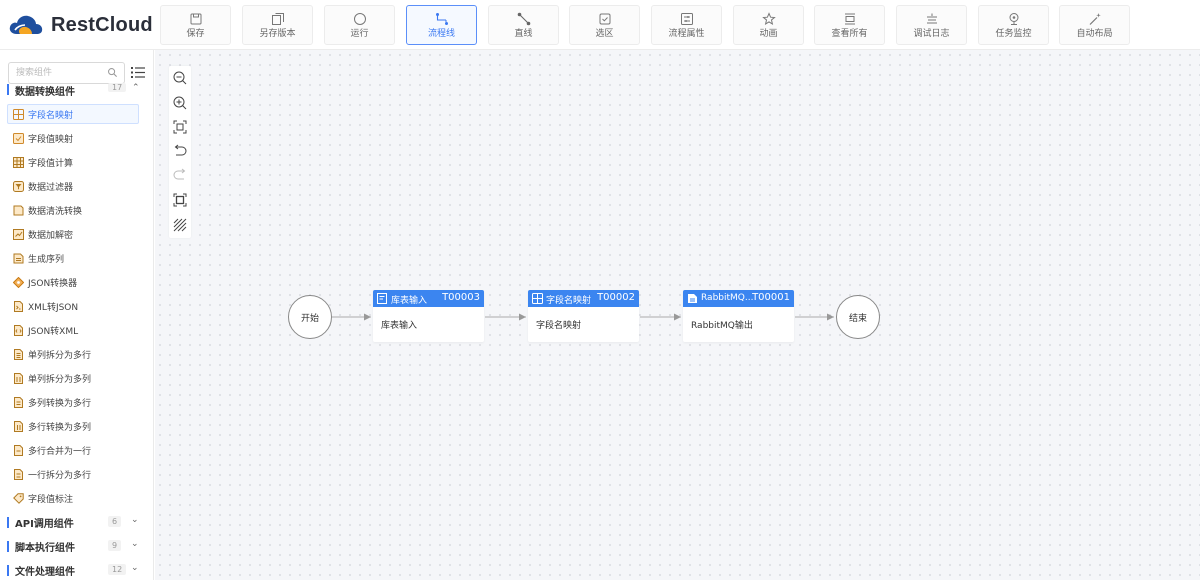 Image resolution: width=1200 pixels, height=580 pixels. Describe the element at coordinates (73, 498) in the screenshot. I see `component-item: 字段值标注` at that location.